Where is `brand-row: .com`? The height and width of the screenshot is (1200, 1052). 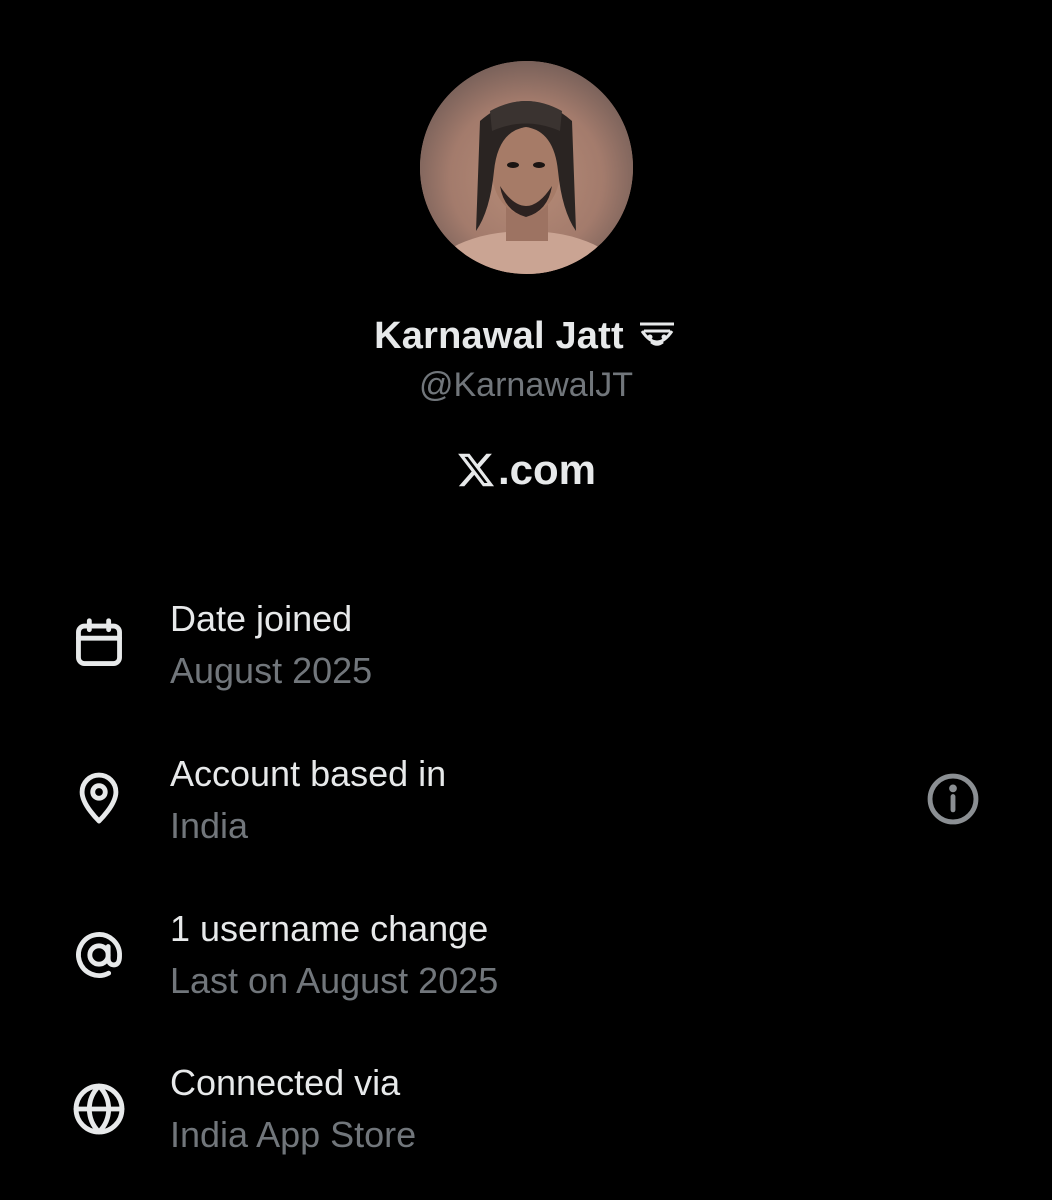
brand-row: .com is located at coordinates (526, 470).